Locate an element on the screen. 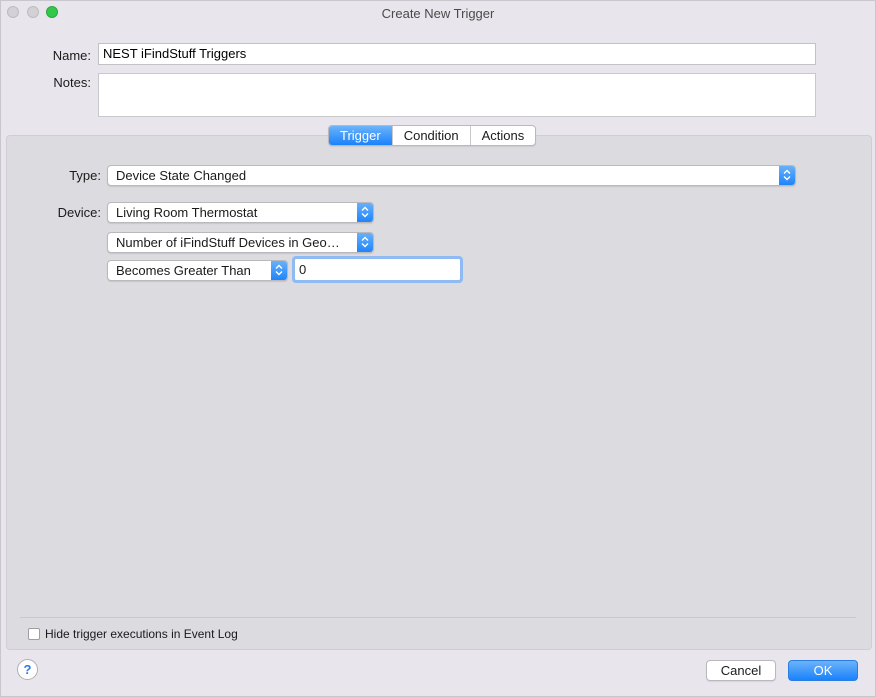 The image size is (876, 697). type-popup-value: Device State Changed is located at coordinates (181, 175).